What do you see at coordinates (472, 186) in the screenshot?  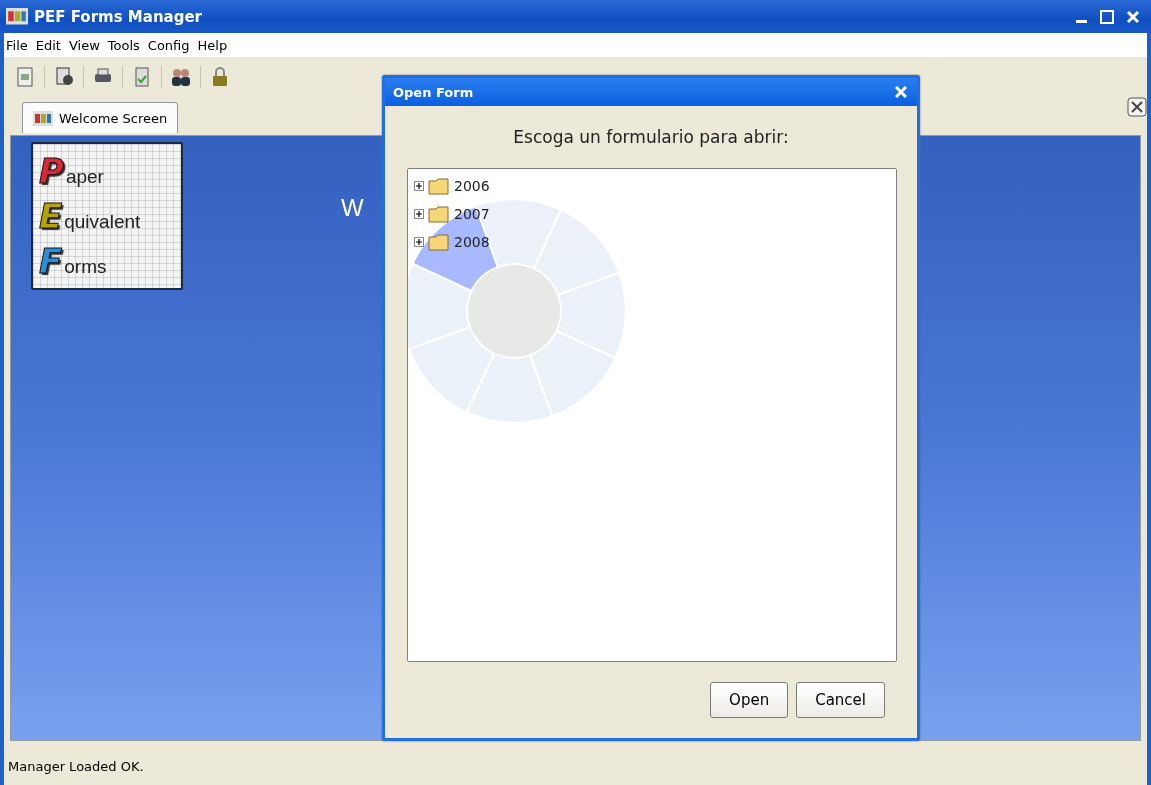 I see `tree-label: 2006` at bounding box center [472, 186].